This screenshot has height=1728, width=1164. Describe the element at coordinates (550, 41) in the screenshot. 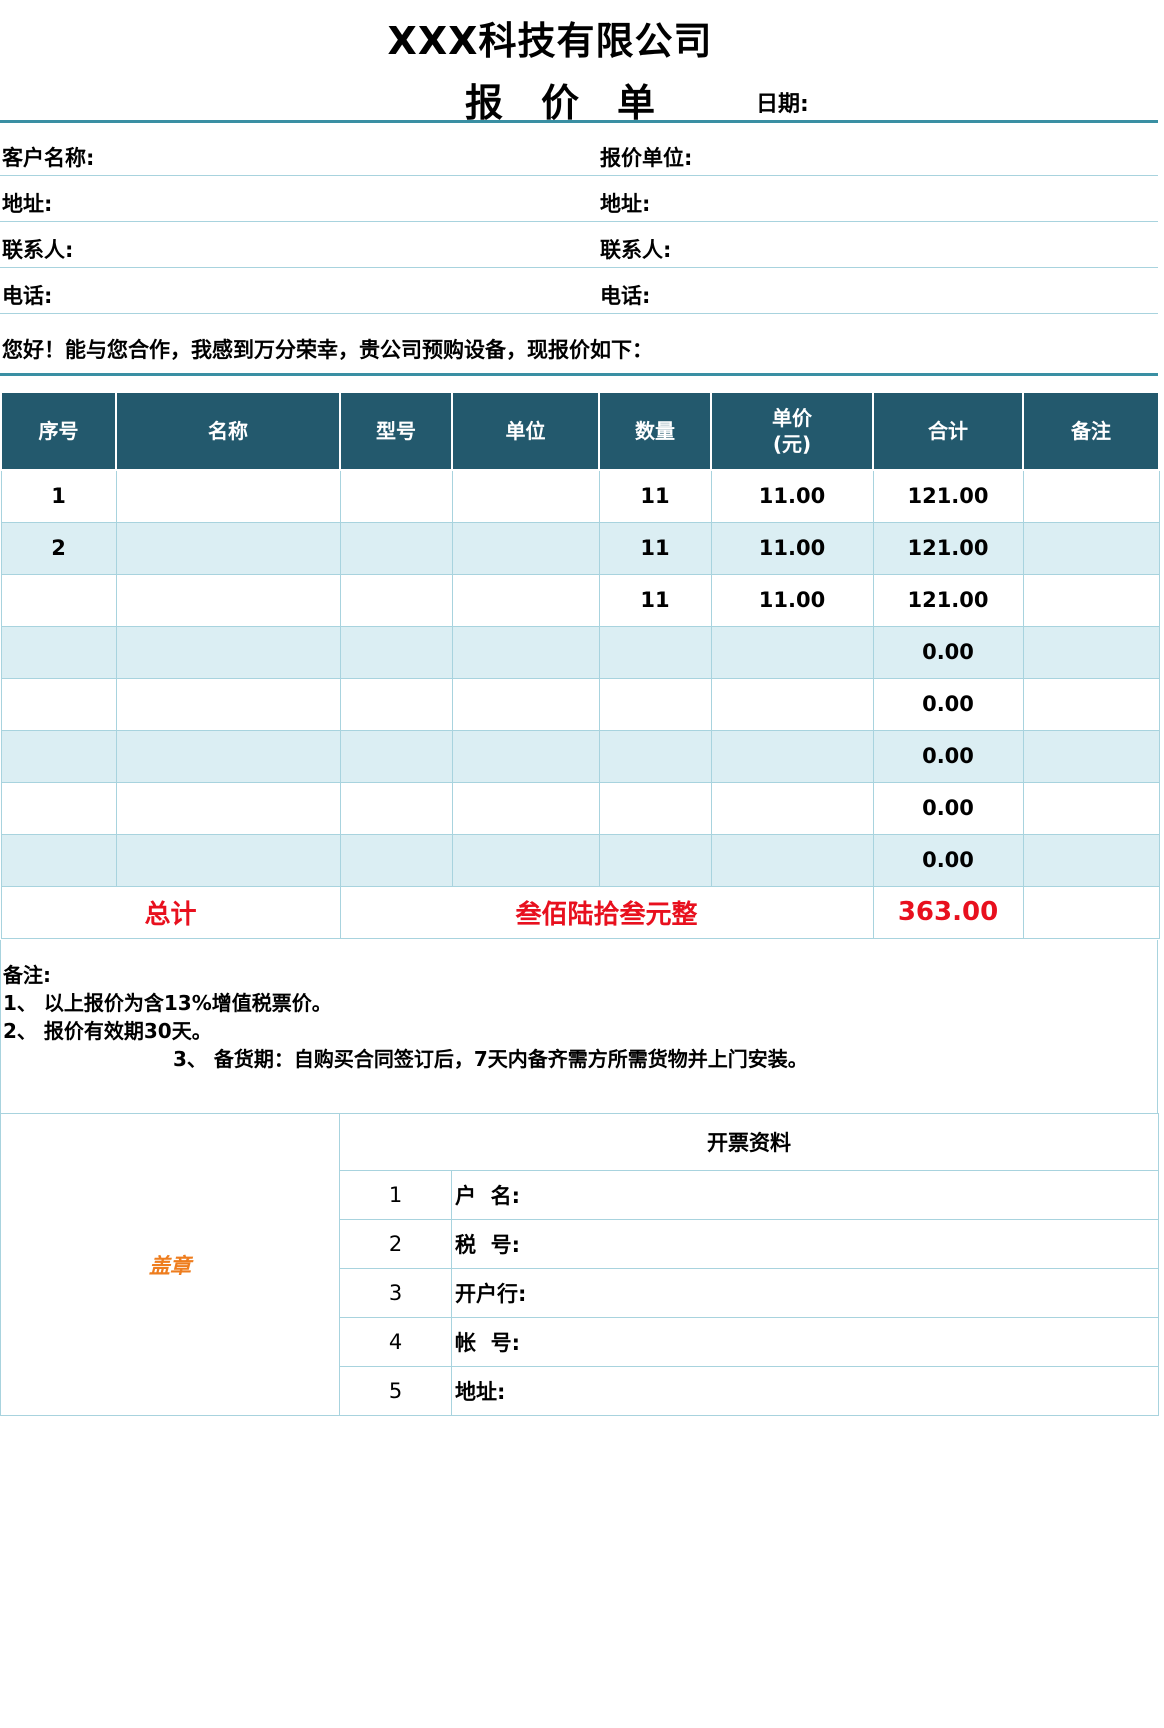

I see `company-name: XXX科技有限公司` at that location.